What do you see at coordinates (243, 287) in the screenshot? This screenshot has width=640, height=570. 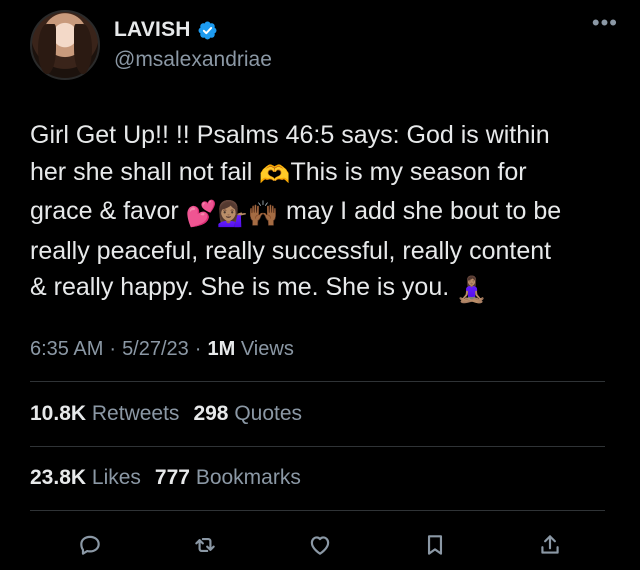 I see `tweet-line-5: & really happy. She is me. She is you.` at bounding box center [243, 287].